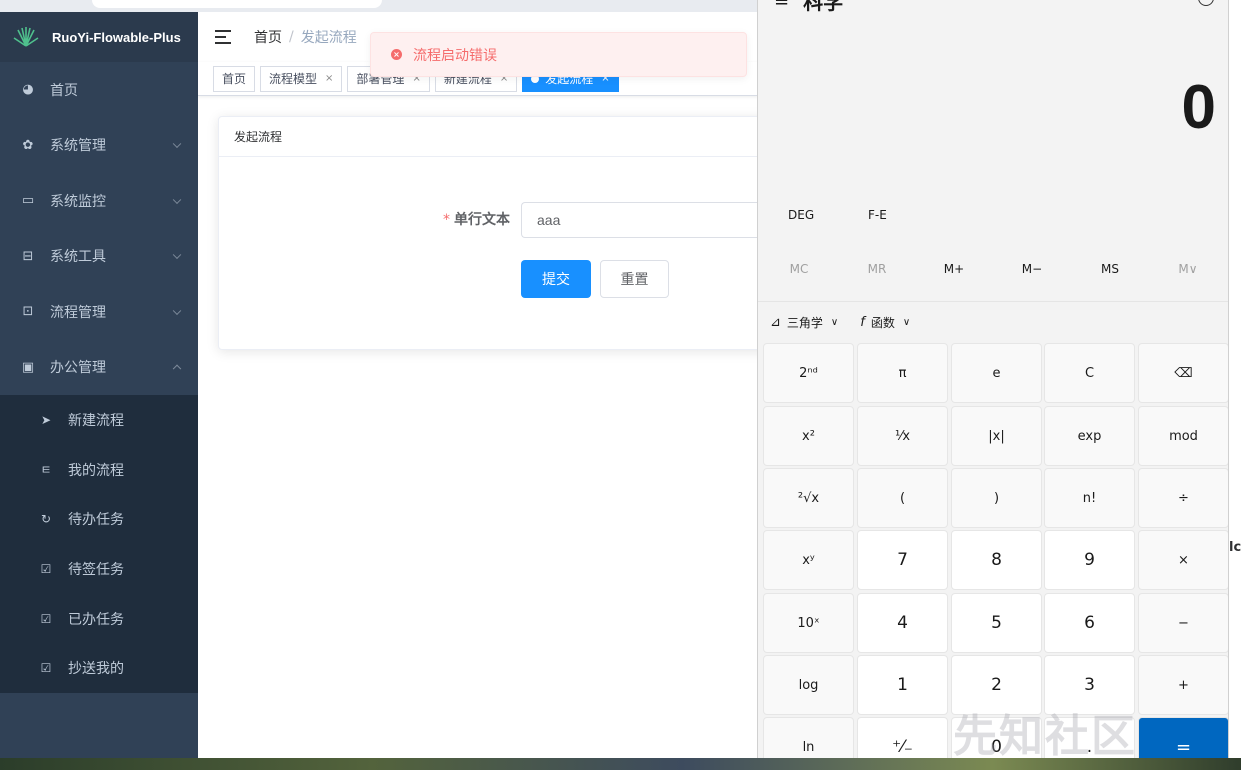  What do you see at coordinates (96, 470) in the screenshot?
I see `submenu-item-label: 我的流程` at bounding box center [96, 470].